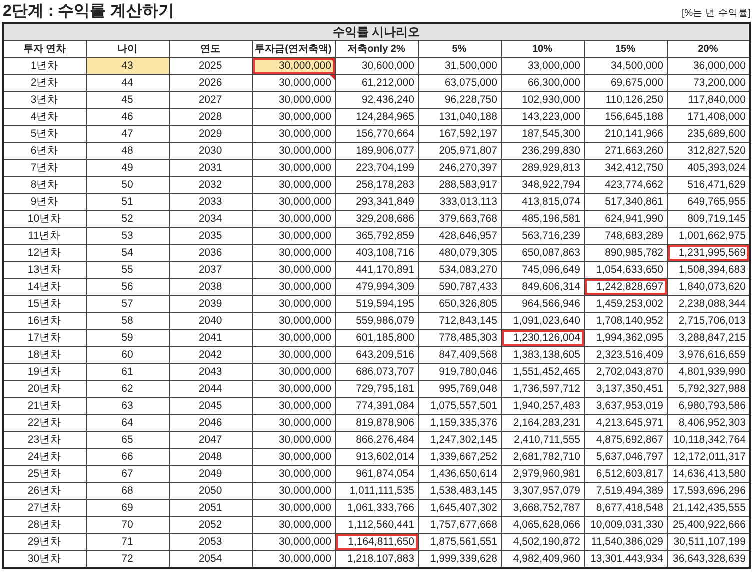 The height and width of the screenshot is (577, 755). What do you see at coordinates (459, 151) in the screenshot?
I see `table-cell: 205,971,807` at bounding box center [459, 151].